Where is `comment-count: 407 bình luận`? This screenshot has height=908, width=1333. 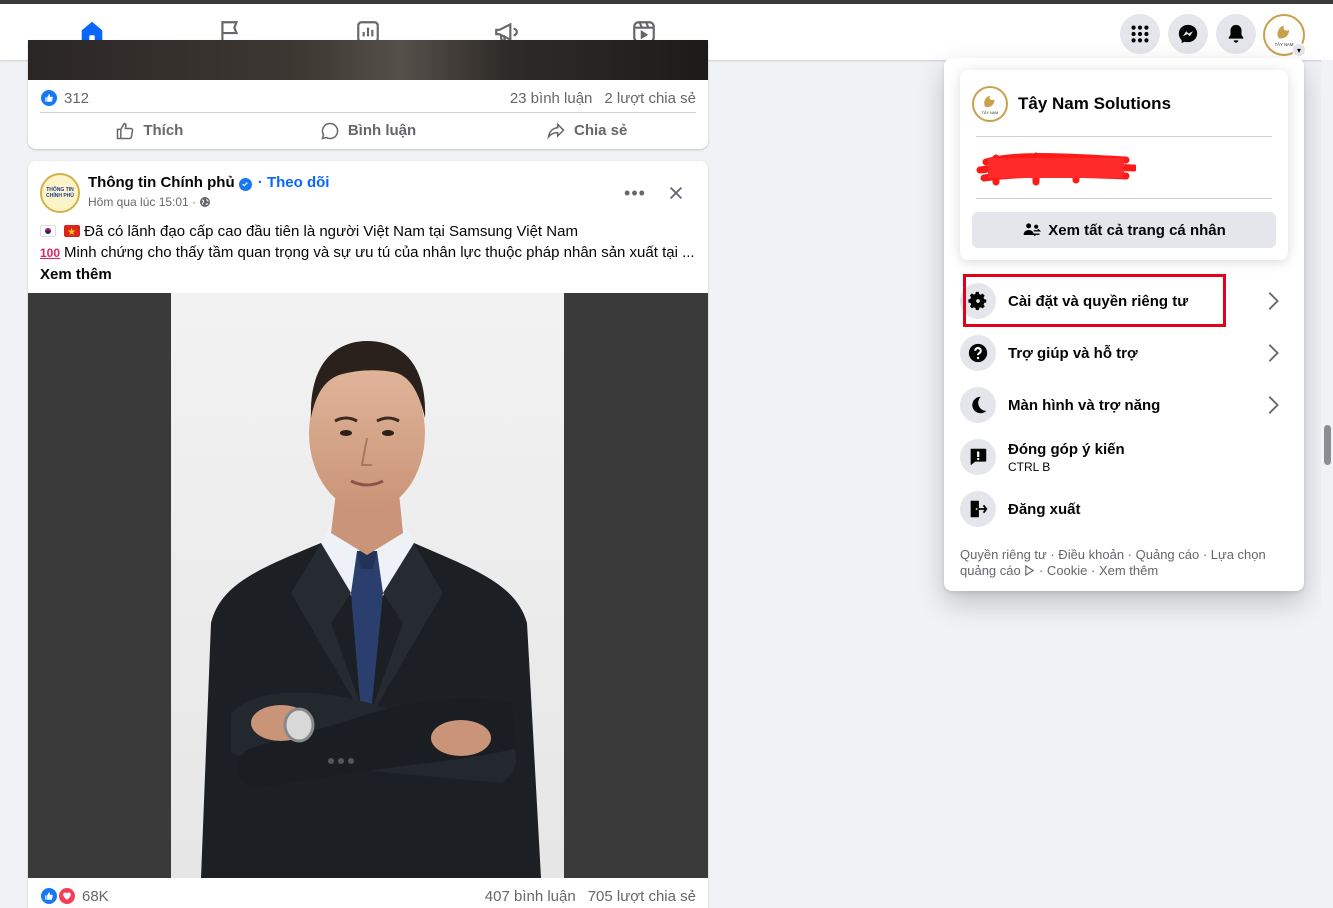 comment-count: 407 bình luận is located at coordinates (530, 896).